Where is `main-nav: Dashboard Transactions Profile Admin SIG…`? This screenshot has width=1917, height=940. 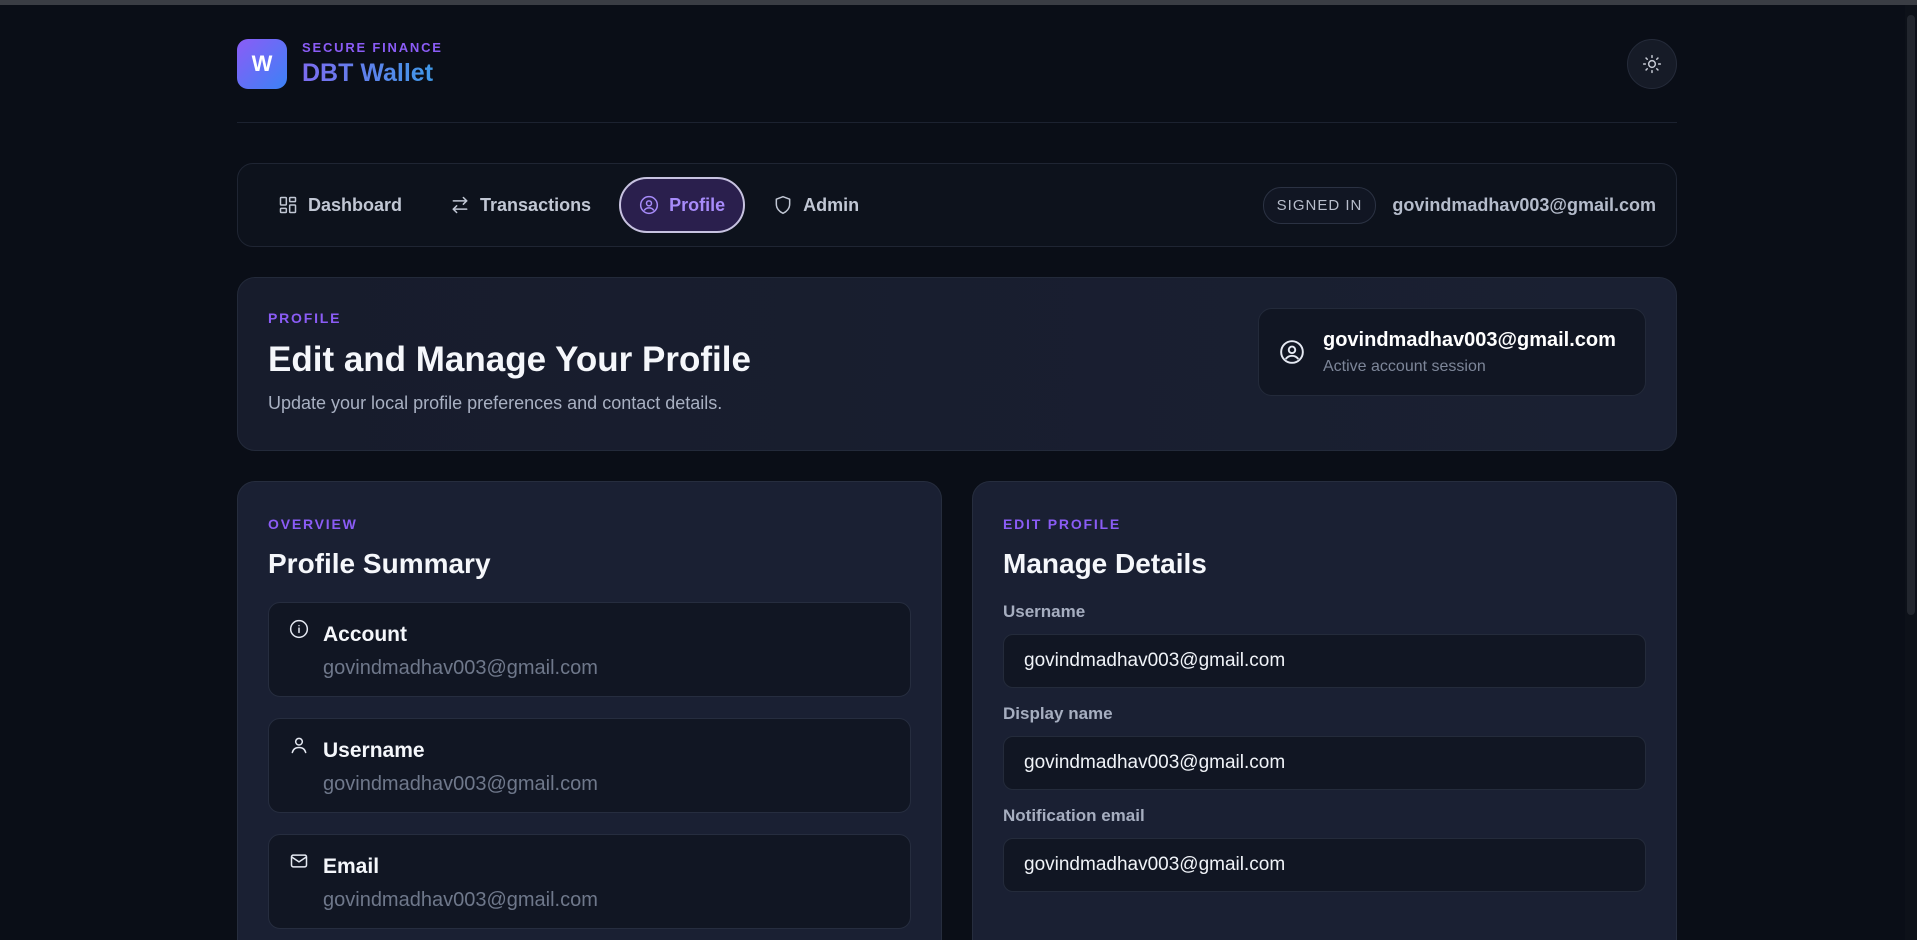 main-nav: Dashboard Transactions Profile Admin SIG… is located at coordinates (957, 205).